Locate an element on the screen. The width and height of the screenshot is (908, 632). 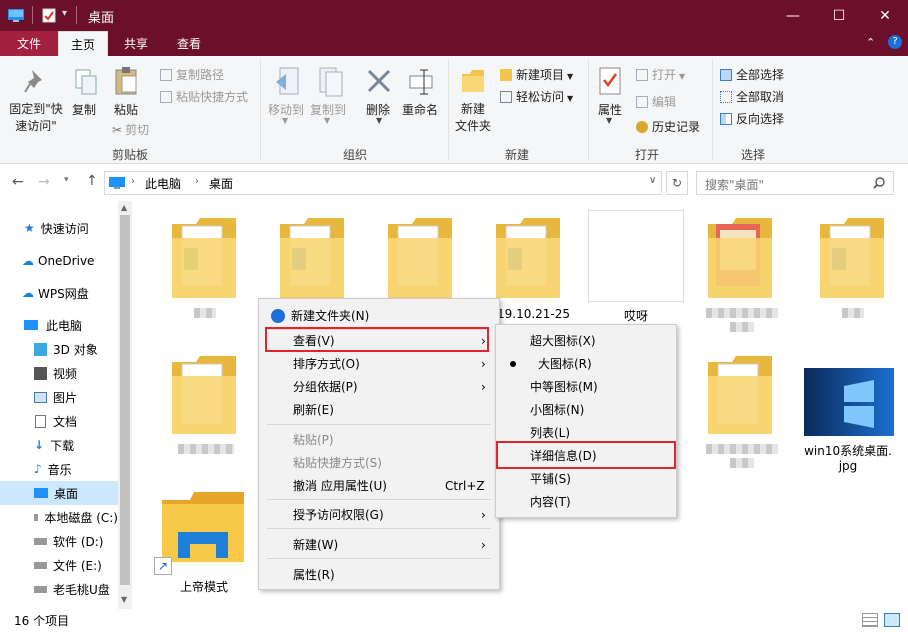
nav-item-this-pc: 此电脑 is located at coordinates (59, 325).